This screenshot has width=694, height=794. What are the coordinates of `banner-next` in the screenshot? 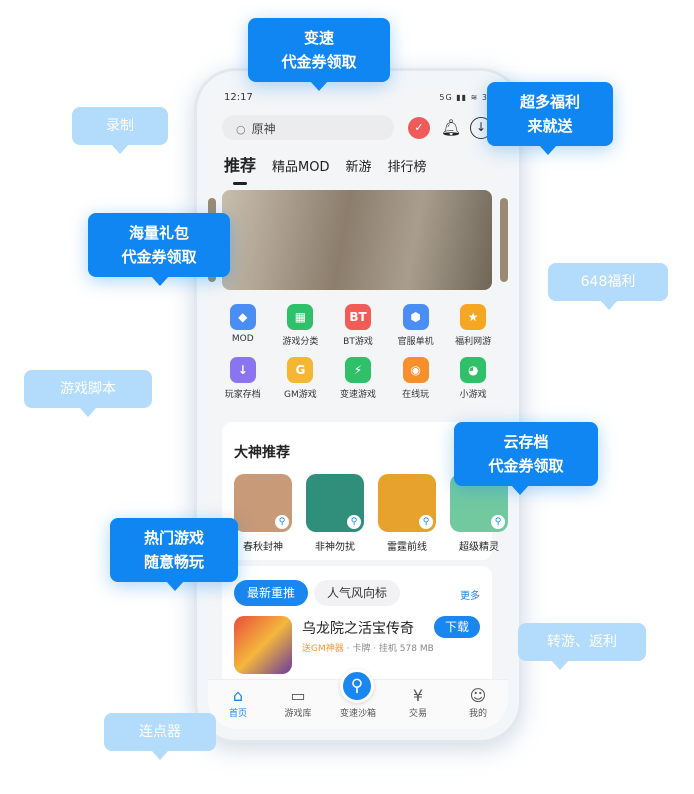 It's located at (504, 240).